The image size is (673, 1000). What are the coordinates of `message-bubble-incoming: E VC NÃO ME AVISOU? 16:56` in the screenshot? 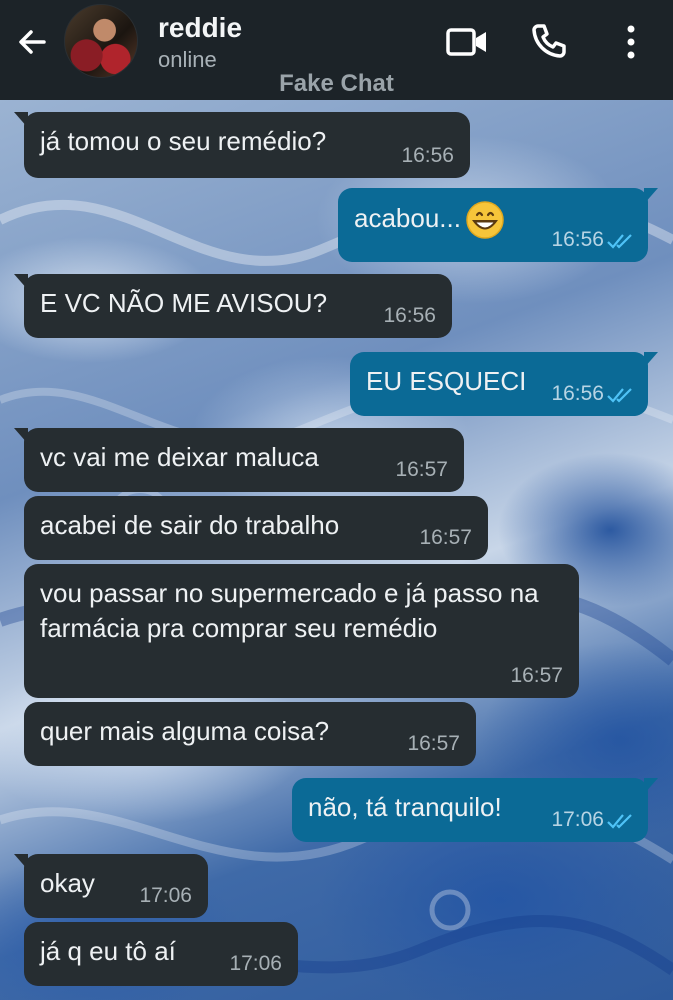 It's located at (233, 306).